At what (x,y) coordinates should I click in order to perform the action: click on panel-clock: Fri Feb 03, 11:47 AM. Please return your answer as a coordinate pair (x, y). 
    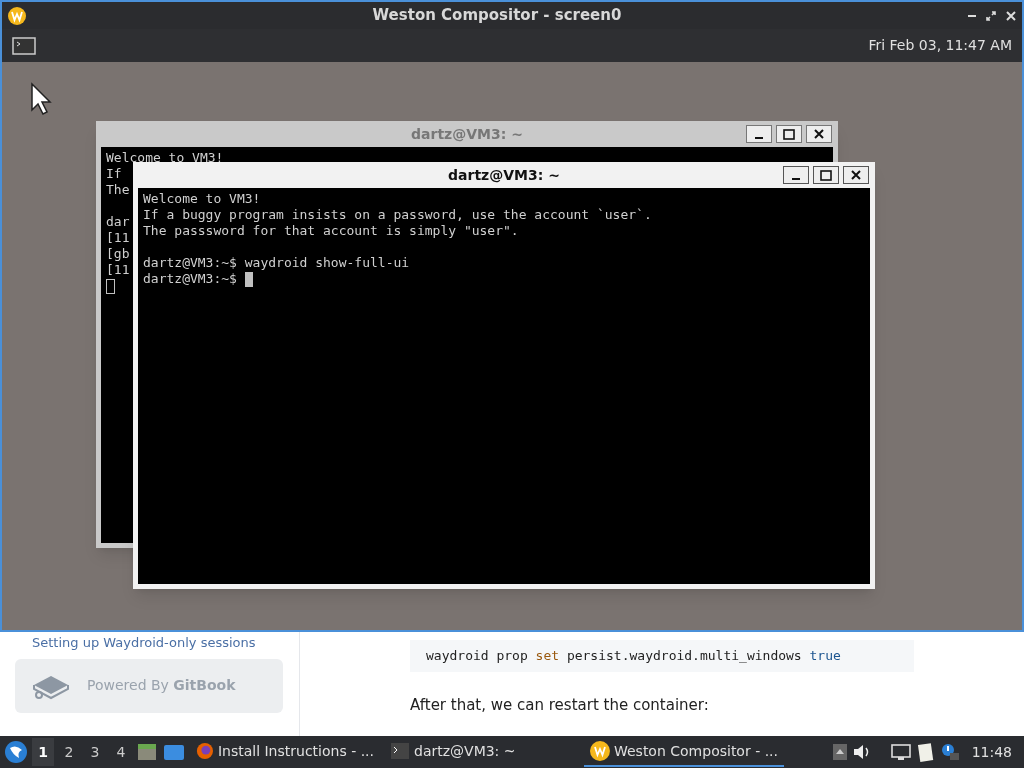
    Looking at the image, I should click on (940, 45).